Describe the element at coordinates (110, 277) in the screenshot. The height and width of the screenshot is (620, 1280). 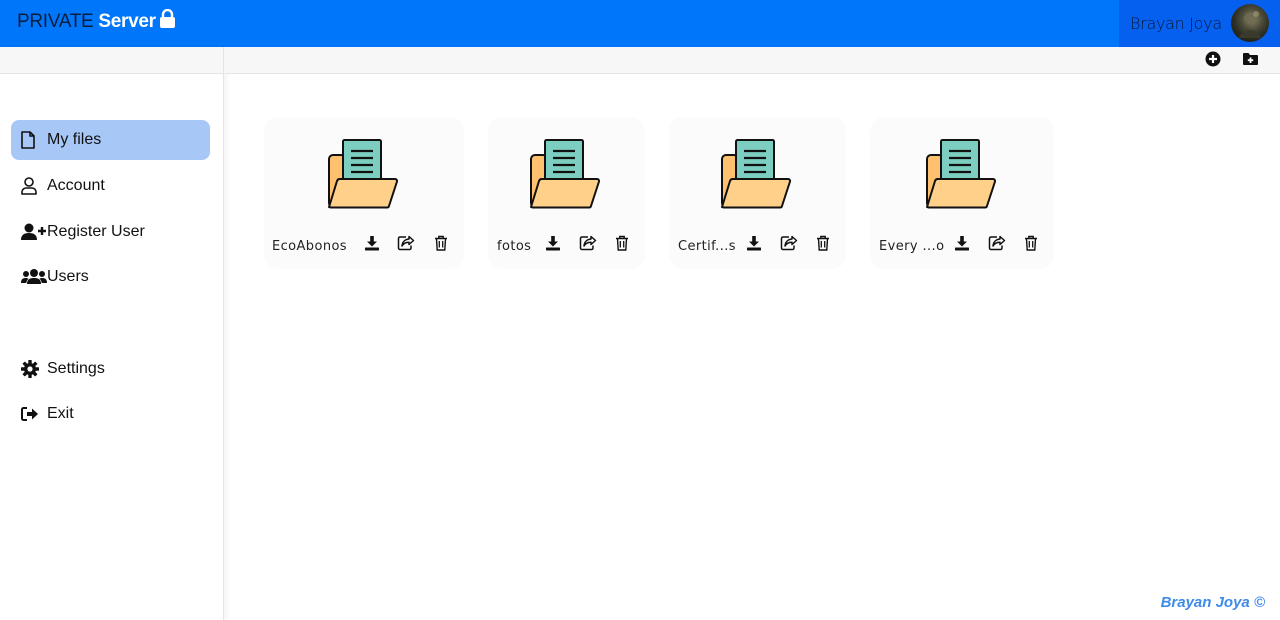
I see `sidebar-item-users: Users` at that location.